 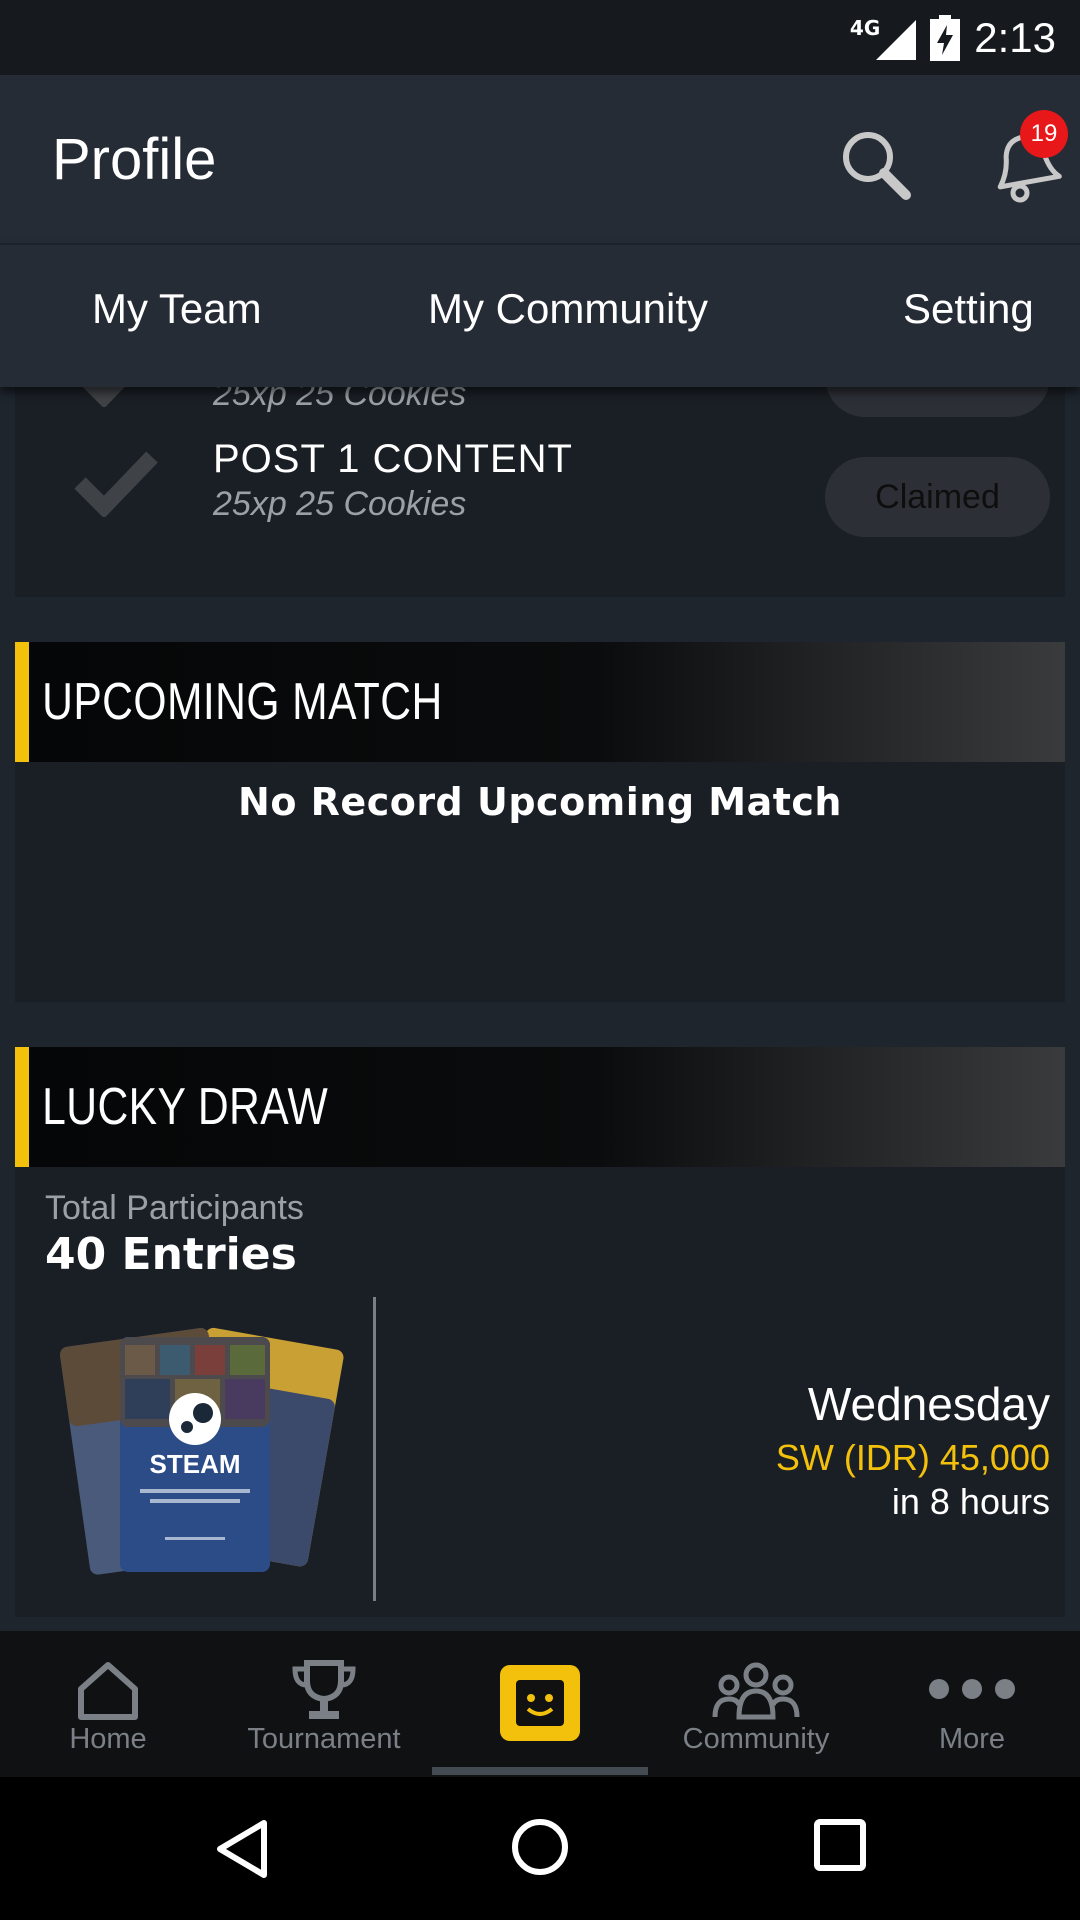 I want to click on draw-info: Wednesday SW (IDR) 45,000 in 8 hours, so click(x=913, y=1450).